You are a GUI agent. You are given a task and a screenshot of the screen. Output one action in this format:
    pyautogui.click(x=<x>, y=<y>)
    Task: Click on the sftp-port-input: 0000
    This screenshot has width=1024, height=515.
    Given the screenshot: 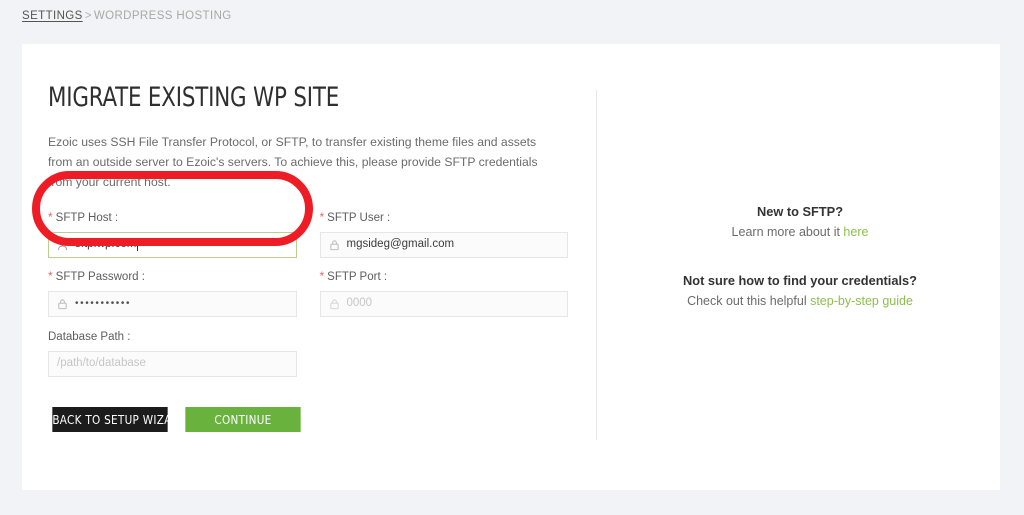 What is the action you would take?
    pyautogui.click(x=443, y=304)
    